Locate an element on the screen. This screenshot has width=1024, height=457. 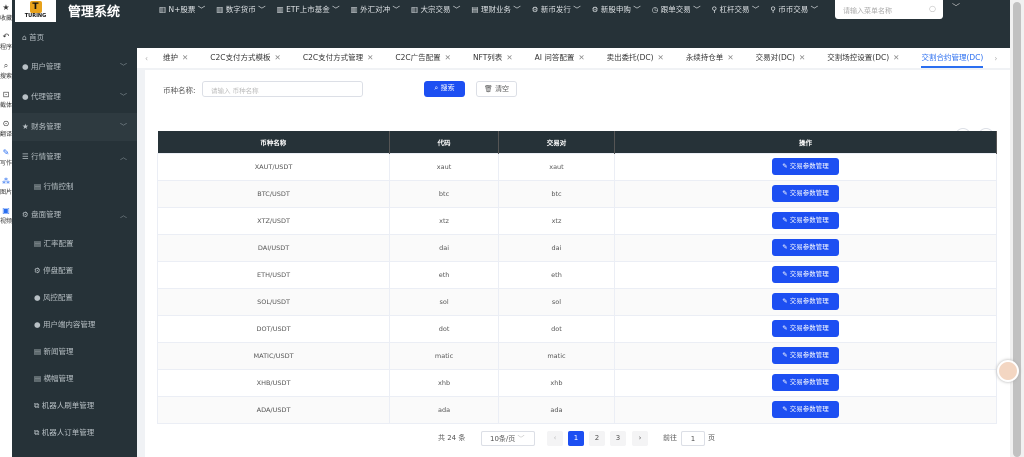
sidebar-item: ▤ 行情控制 is located at coordinates (74, 187).